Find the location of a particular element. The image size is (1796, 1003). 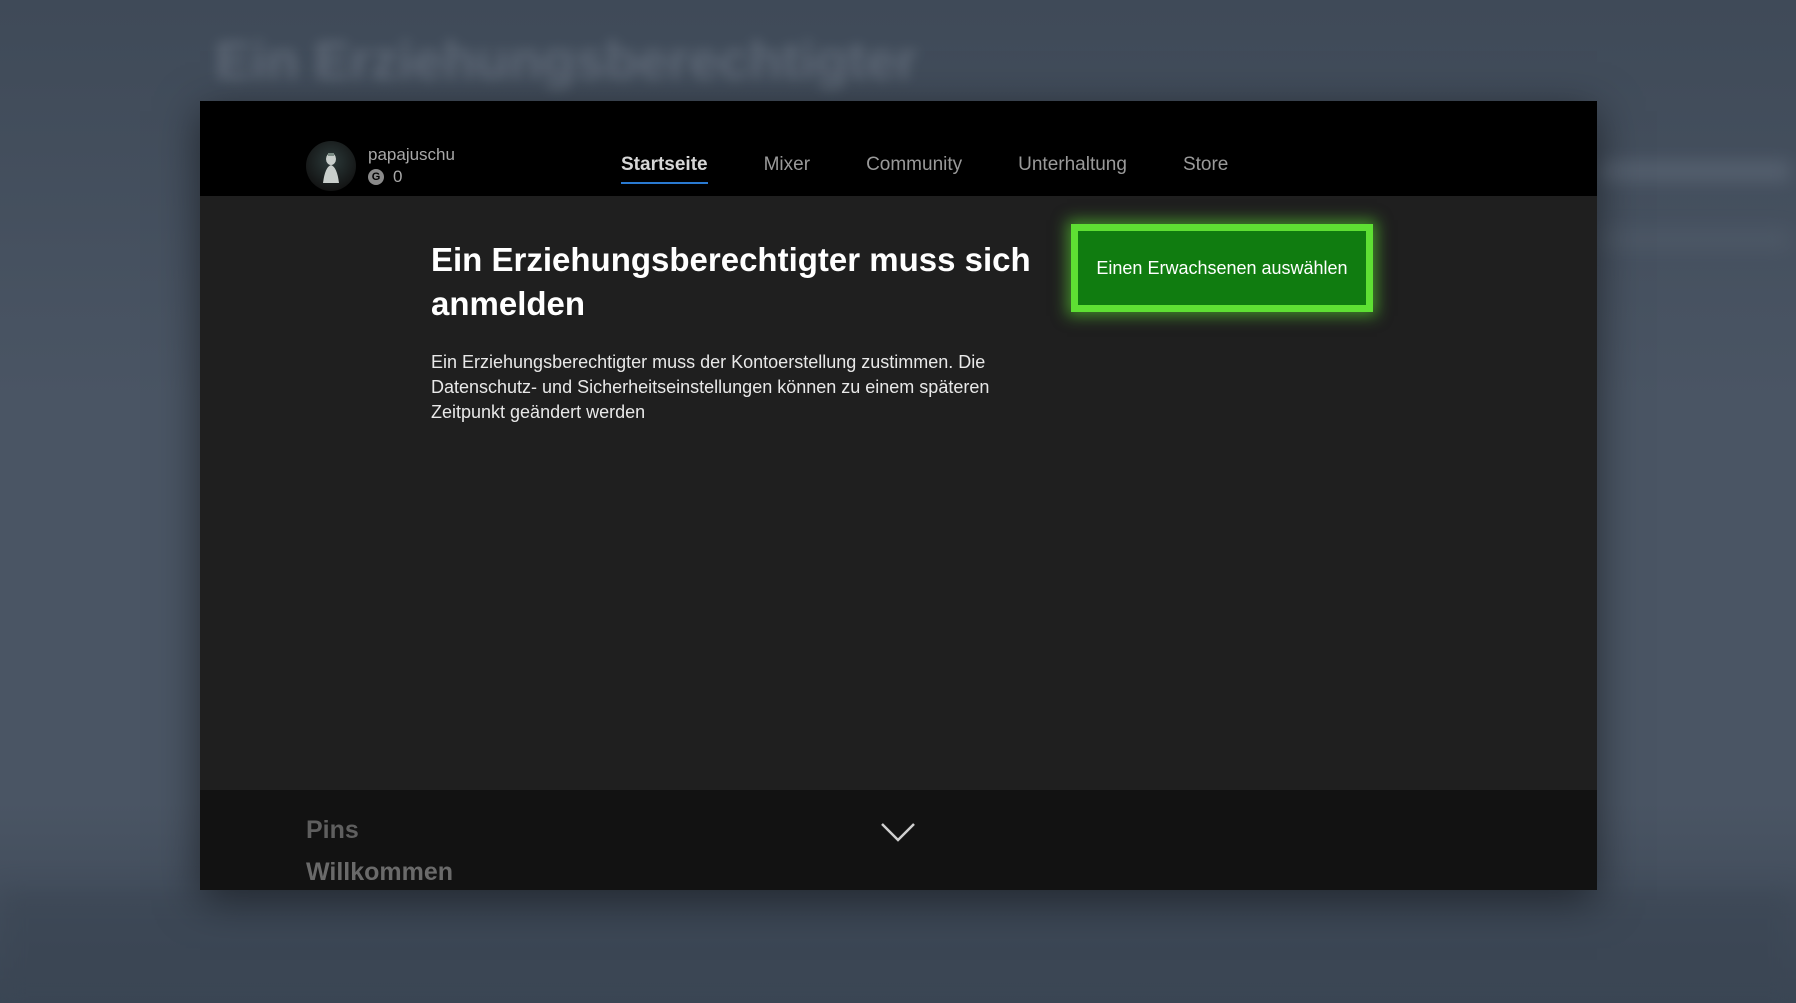

avatar is located at coordinates (331, 166).